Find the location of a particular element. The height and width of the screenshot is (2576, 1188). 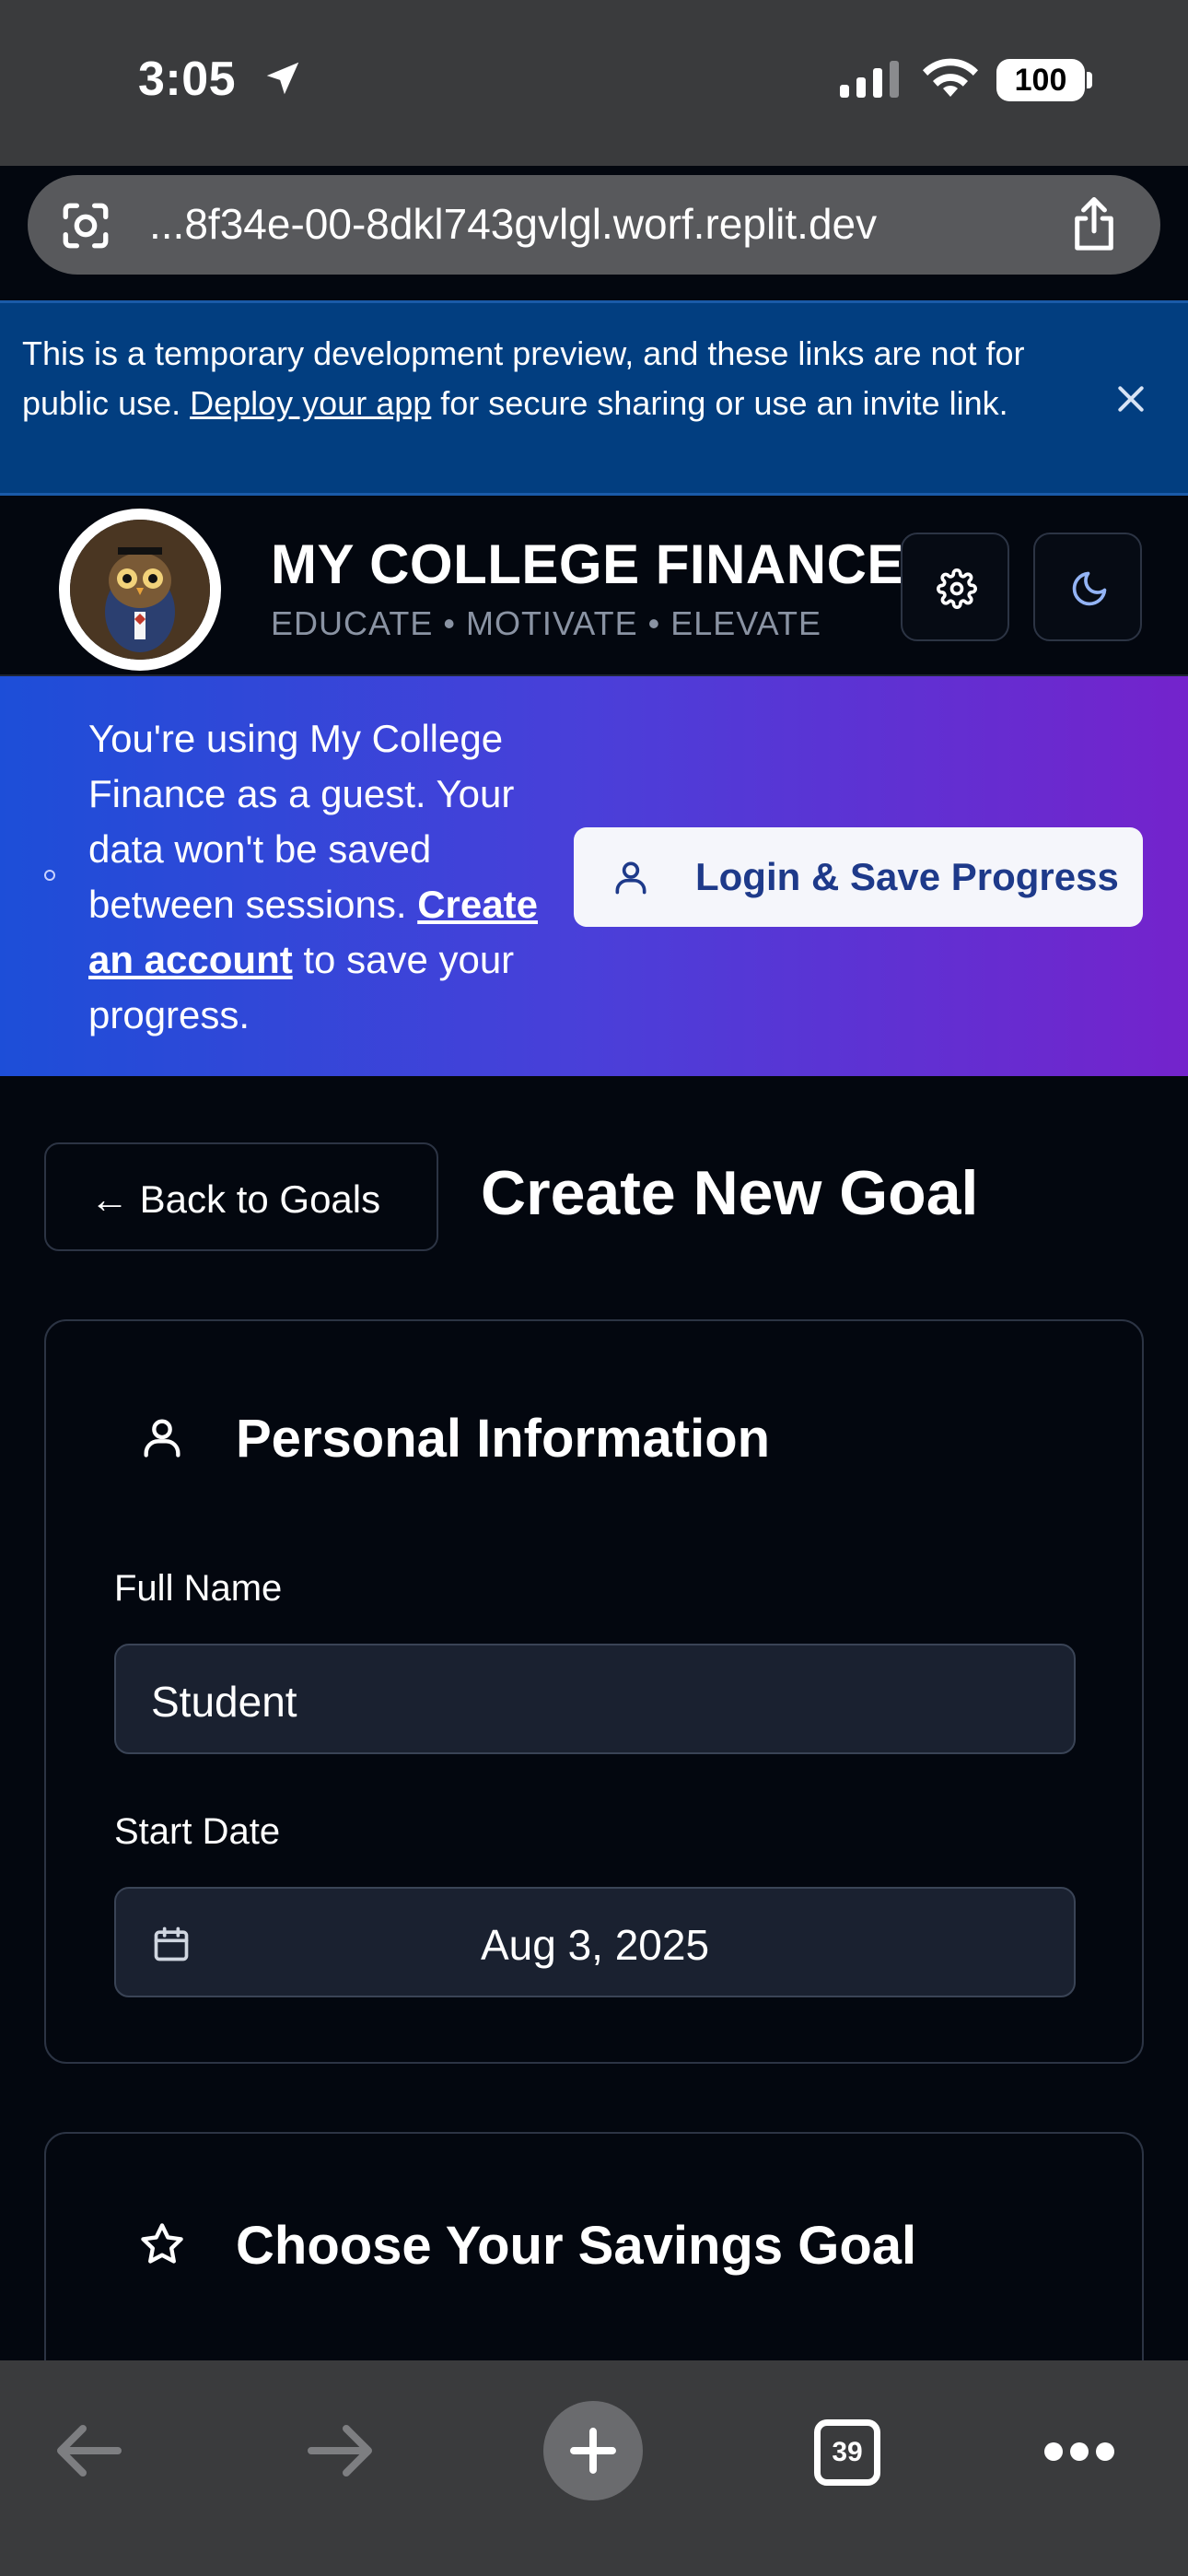

owl-mascot-icon is located at coordinates (140, 590).